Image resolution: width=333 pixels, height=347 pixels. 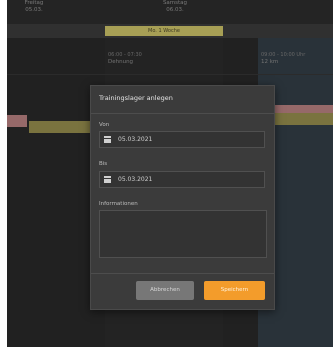 What do you see at coordinates (118, 204) in the screenshot?
I see `info-label: Informationen` at bounding box center [118, 204].